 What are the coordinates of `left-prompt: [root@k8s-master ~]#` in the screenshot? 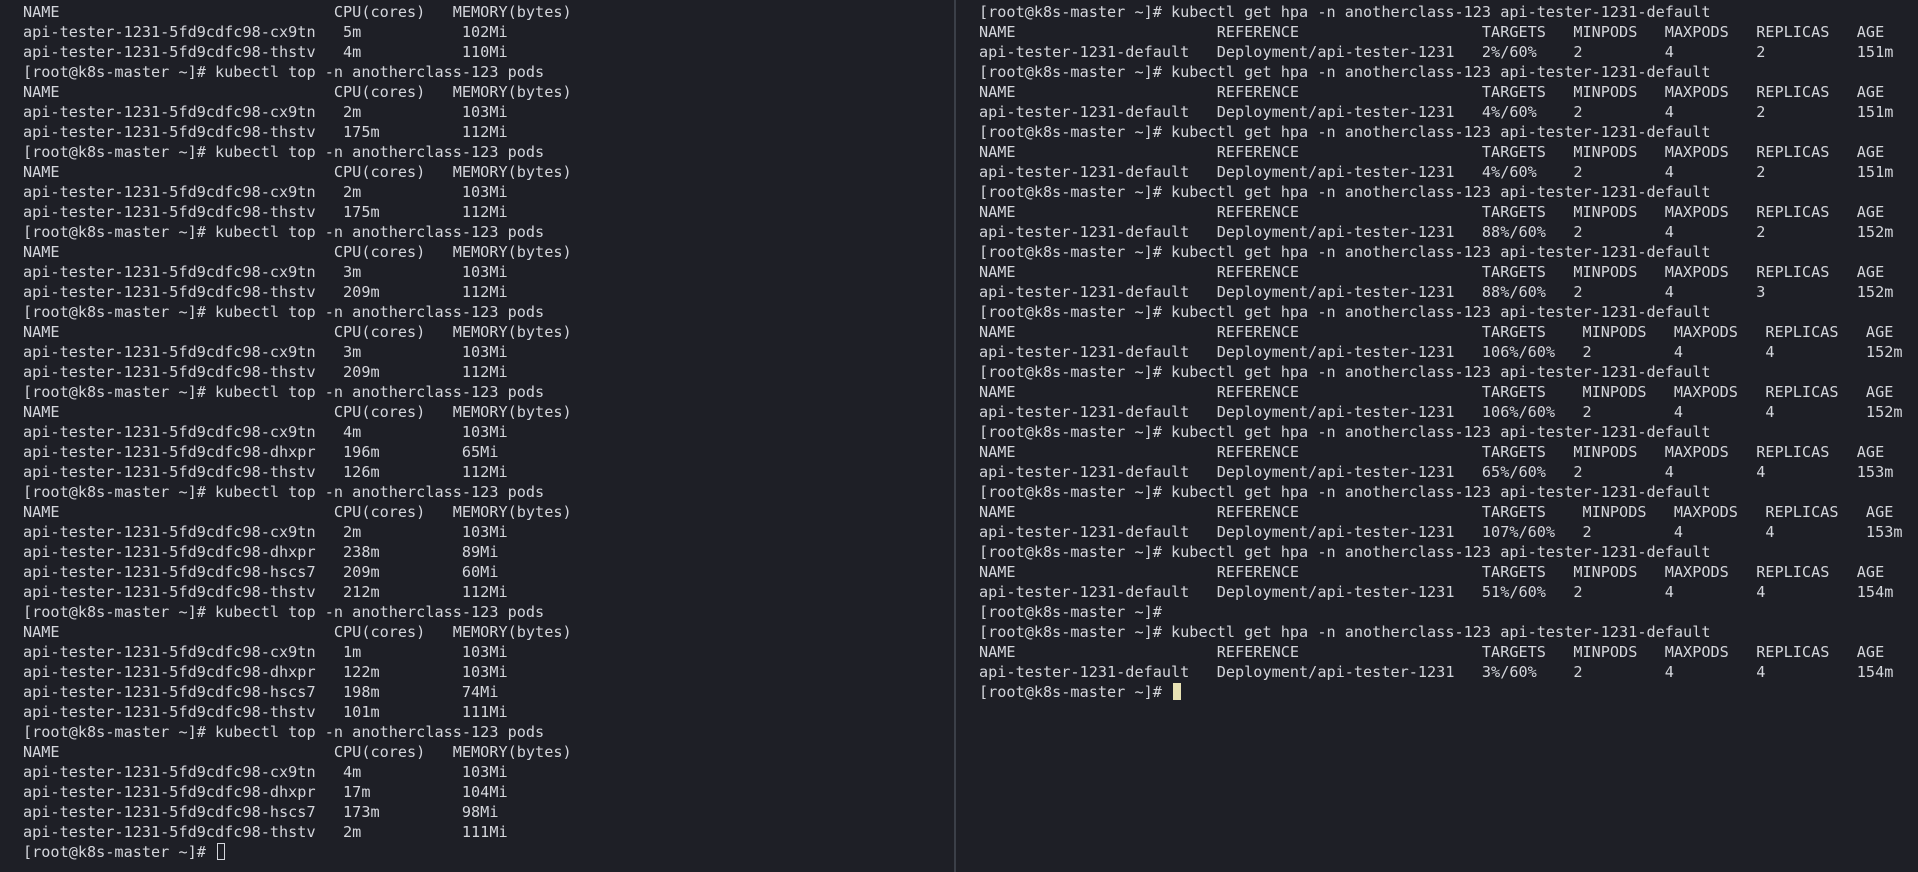 It's located at (119, 852).